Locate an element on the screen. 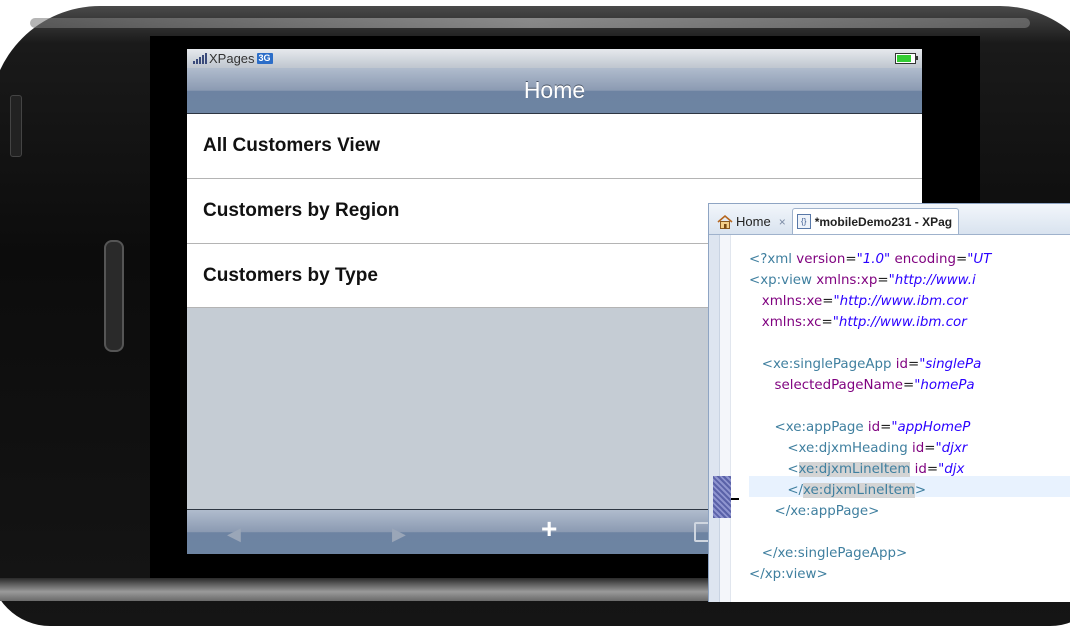 This screenshot has width=1070, height=626. code-token: xmlns:xc is located at coordinates (791, 322).